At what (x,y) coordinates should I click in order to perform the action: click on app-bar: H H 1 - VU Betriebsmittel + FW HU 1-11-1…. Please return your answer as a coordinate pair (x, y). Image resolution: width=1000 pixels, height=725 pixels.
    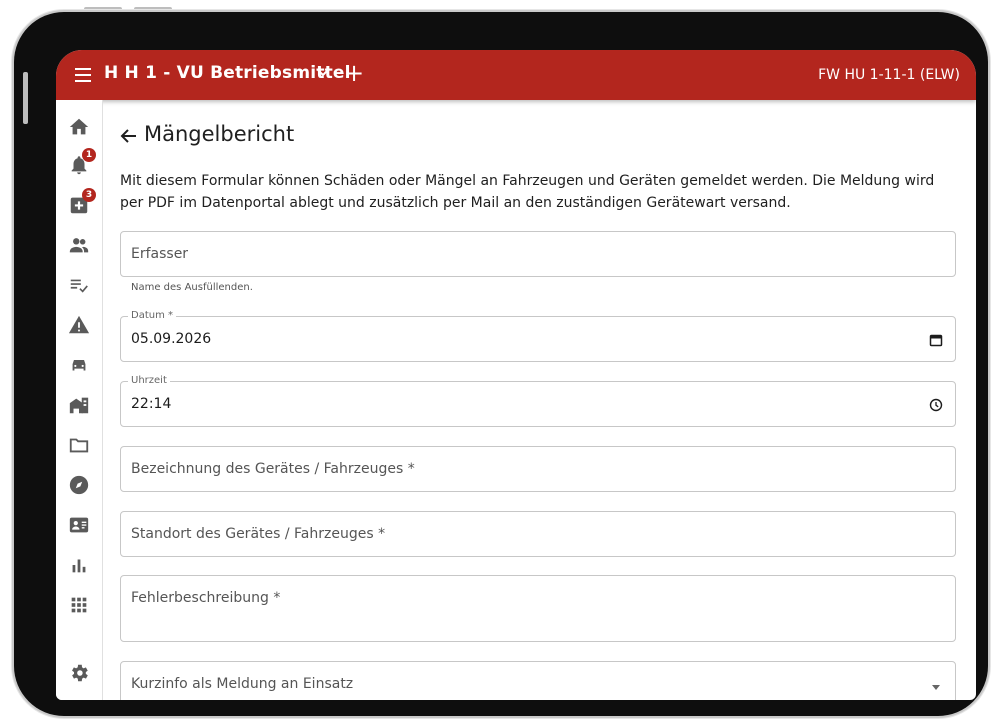
    Looking at the image, I should click on (516, 75).